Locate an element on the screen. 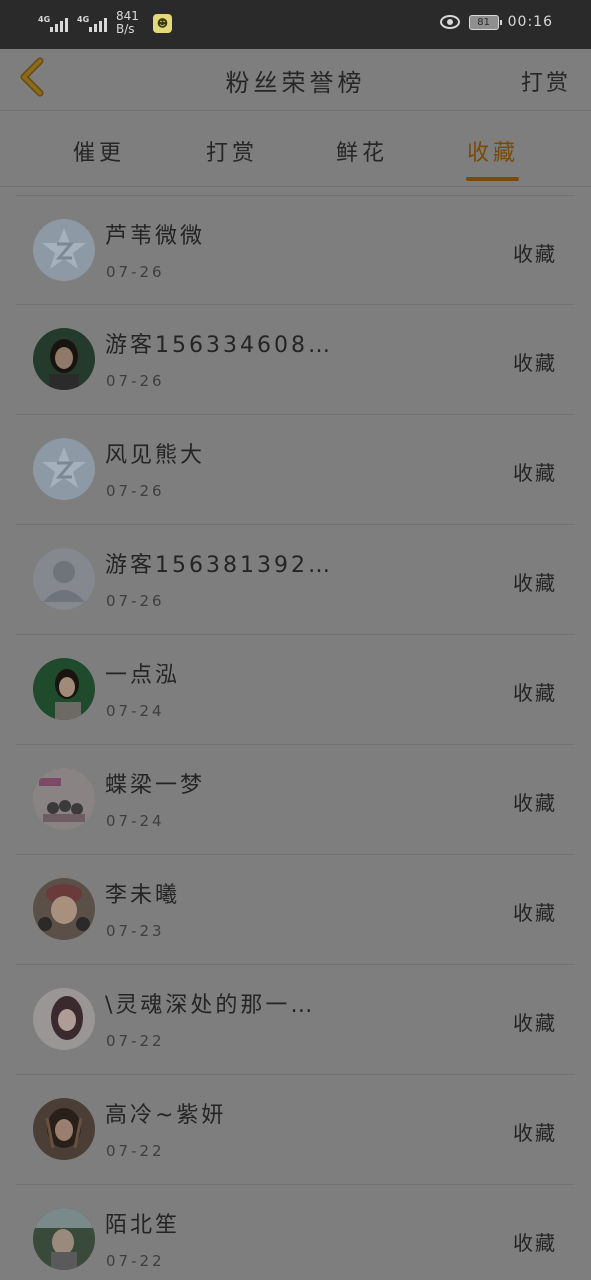  list-item: 李未曦 07-23 收藏 is located at coordinates (295, 910).